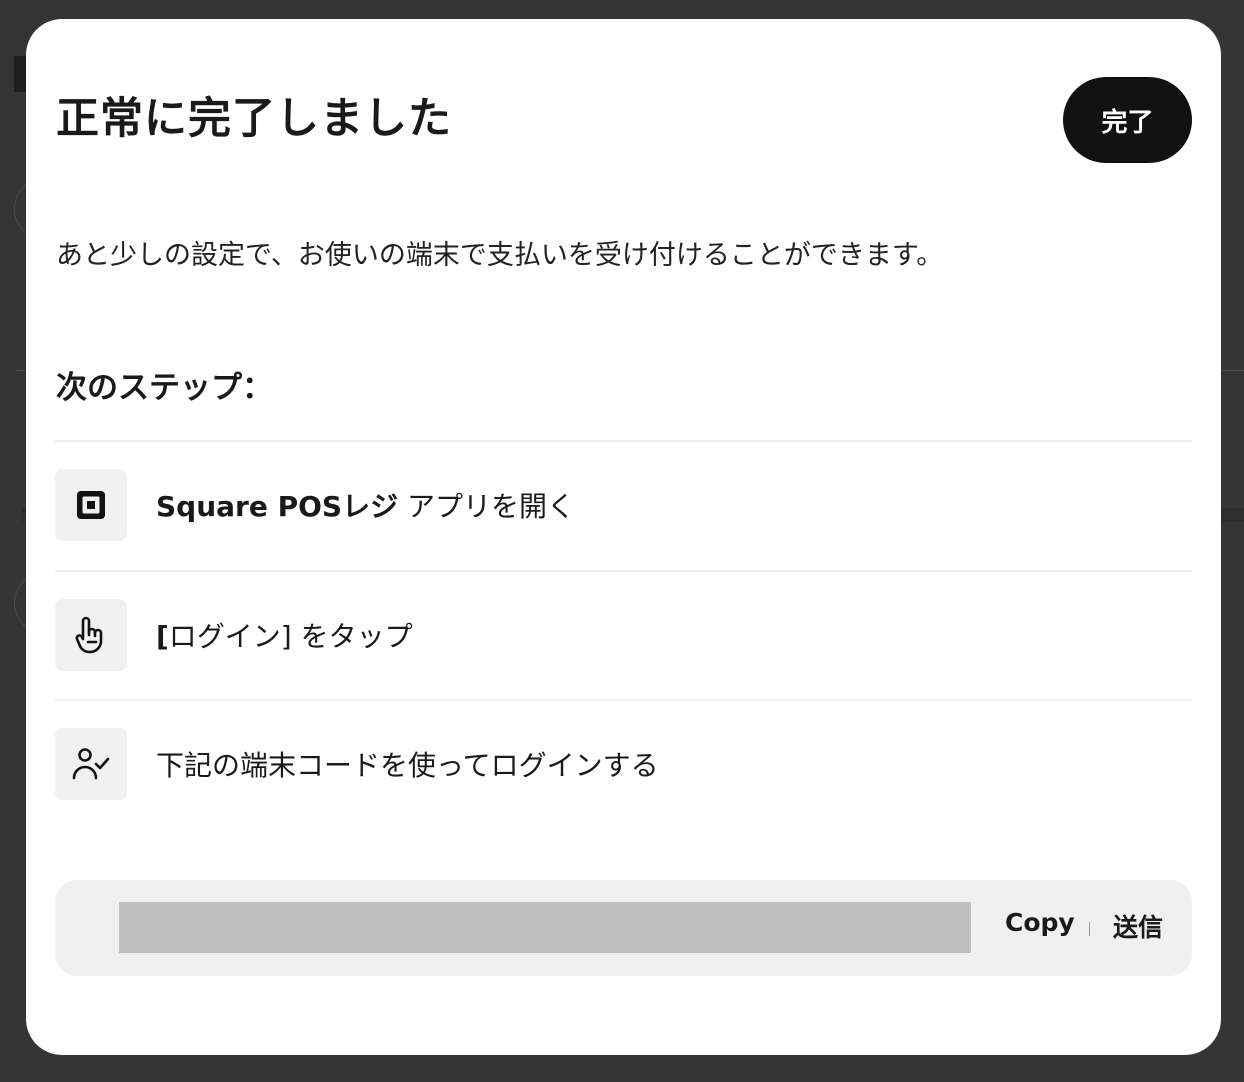 This screenshot has height=1082, width=1244. What do you see at coordinates (545, 927) in the screenshot?
I see `device-code-field` at bounding box center [545, 927].